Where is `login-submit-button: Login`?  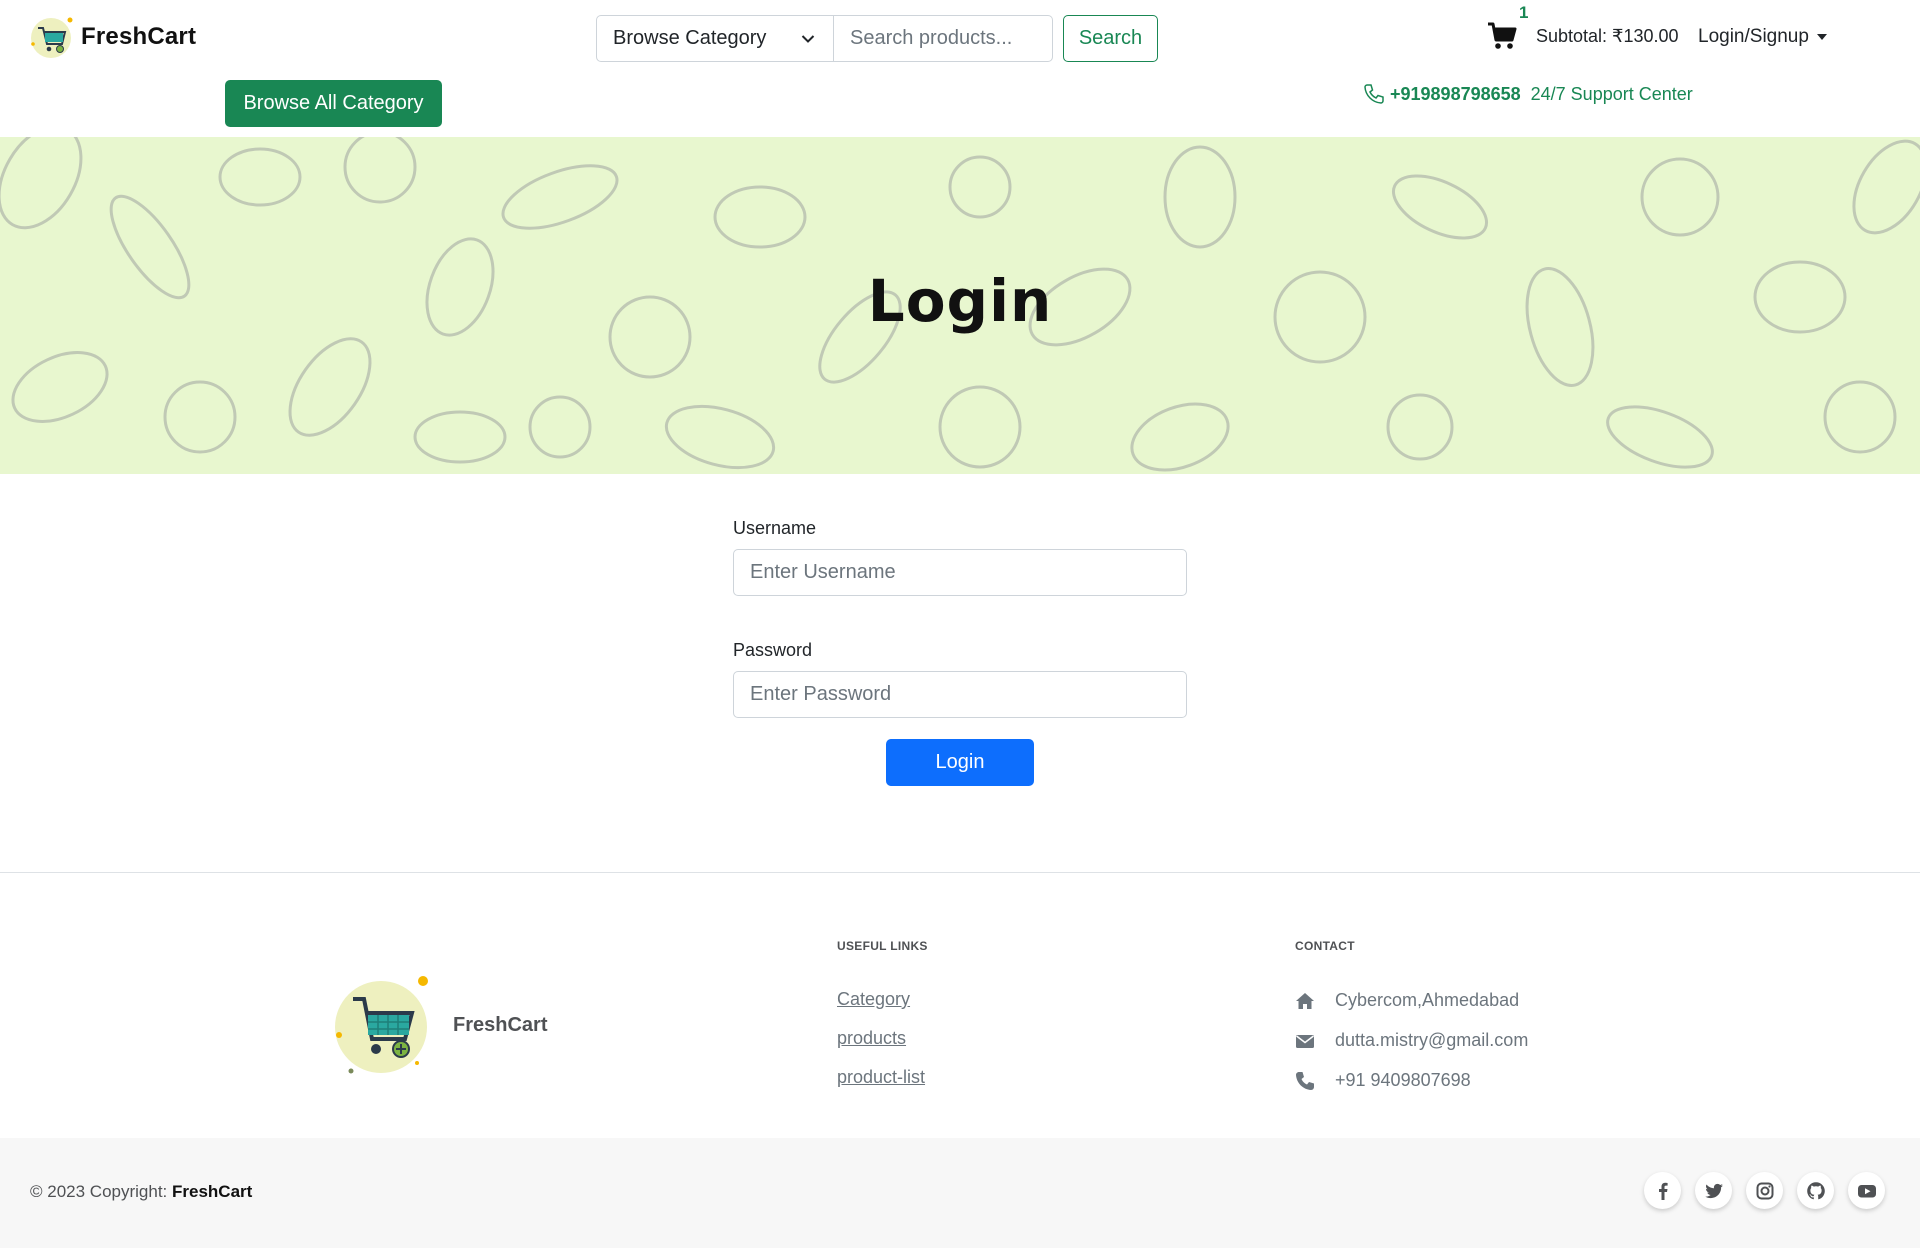
login-submit-button: Login is located at coordinates (960, 762).